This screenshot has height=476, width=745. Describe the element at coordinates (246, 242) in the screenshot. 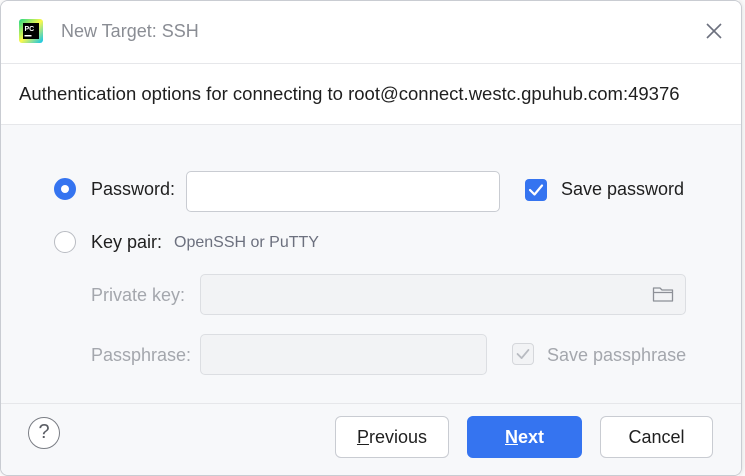

I see `keypair-hint: OpenSSH or PuTTY` at that location.